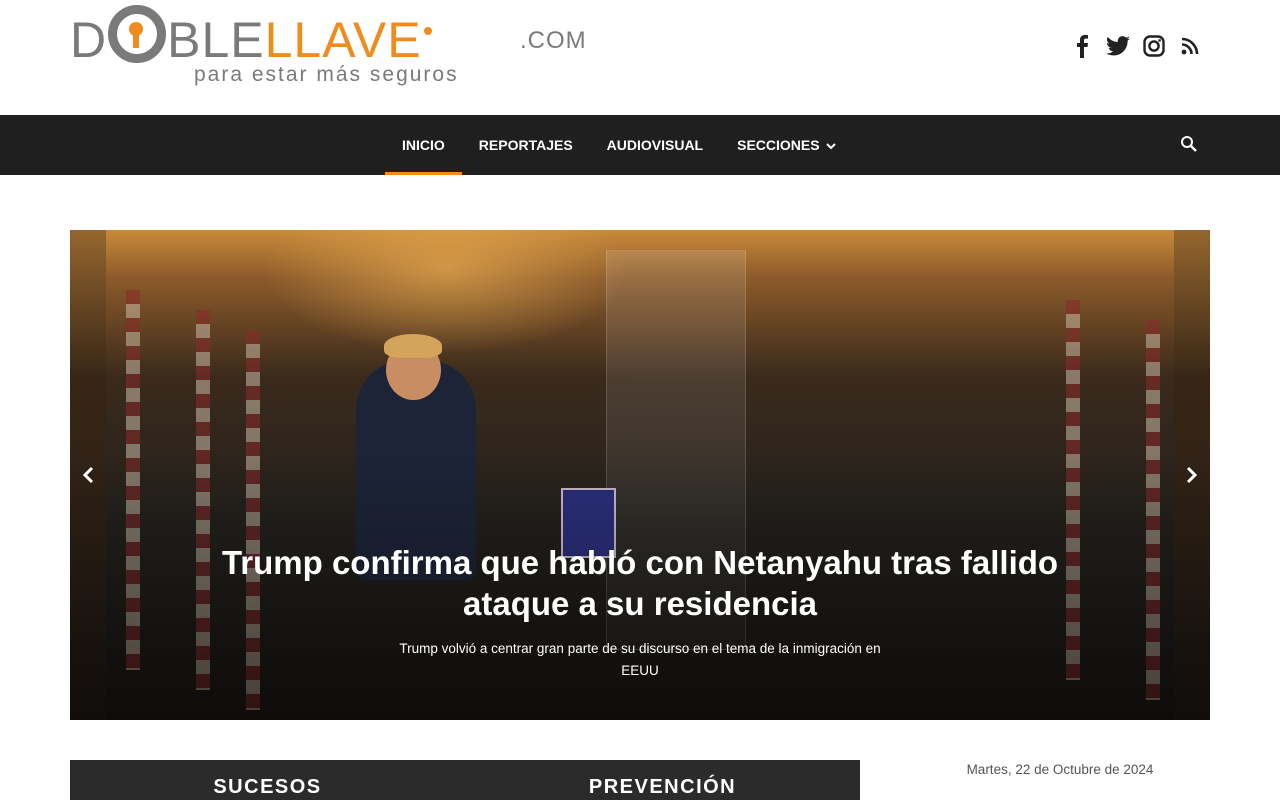  I want to click on nav-item-audiovisual: AUDIOVISUAL, so click(655, 145).